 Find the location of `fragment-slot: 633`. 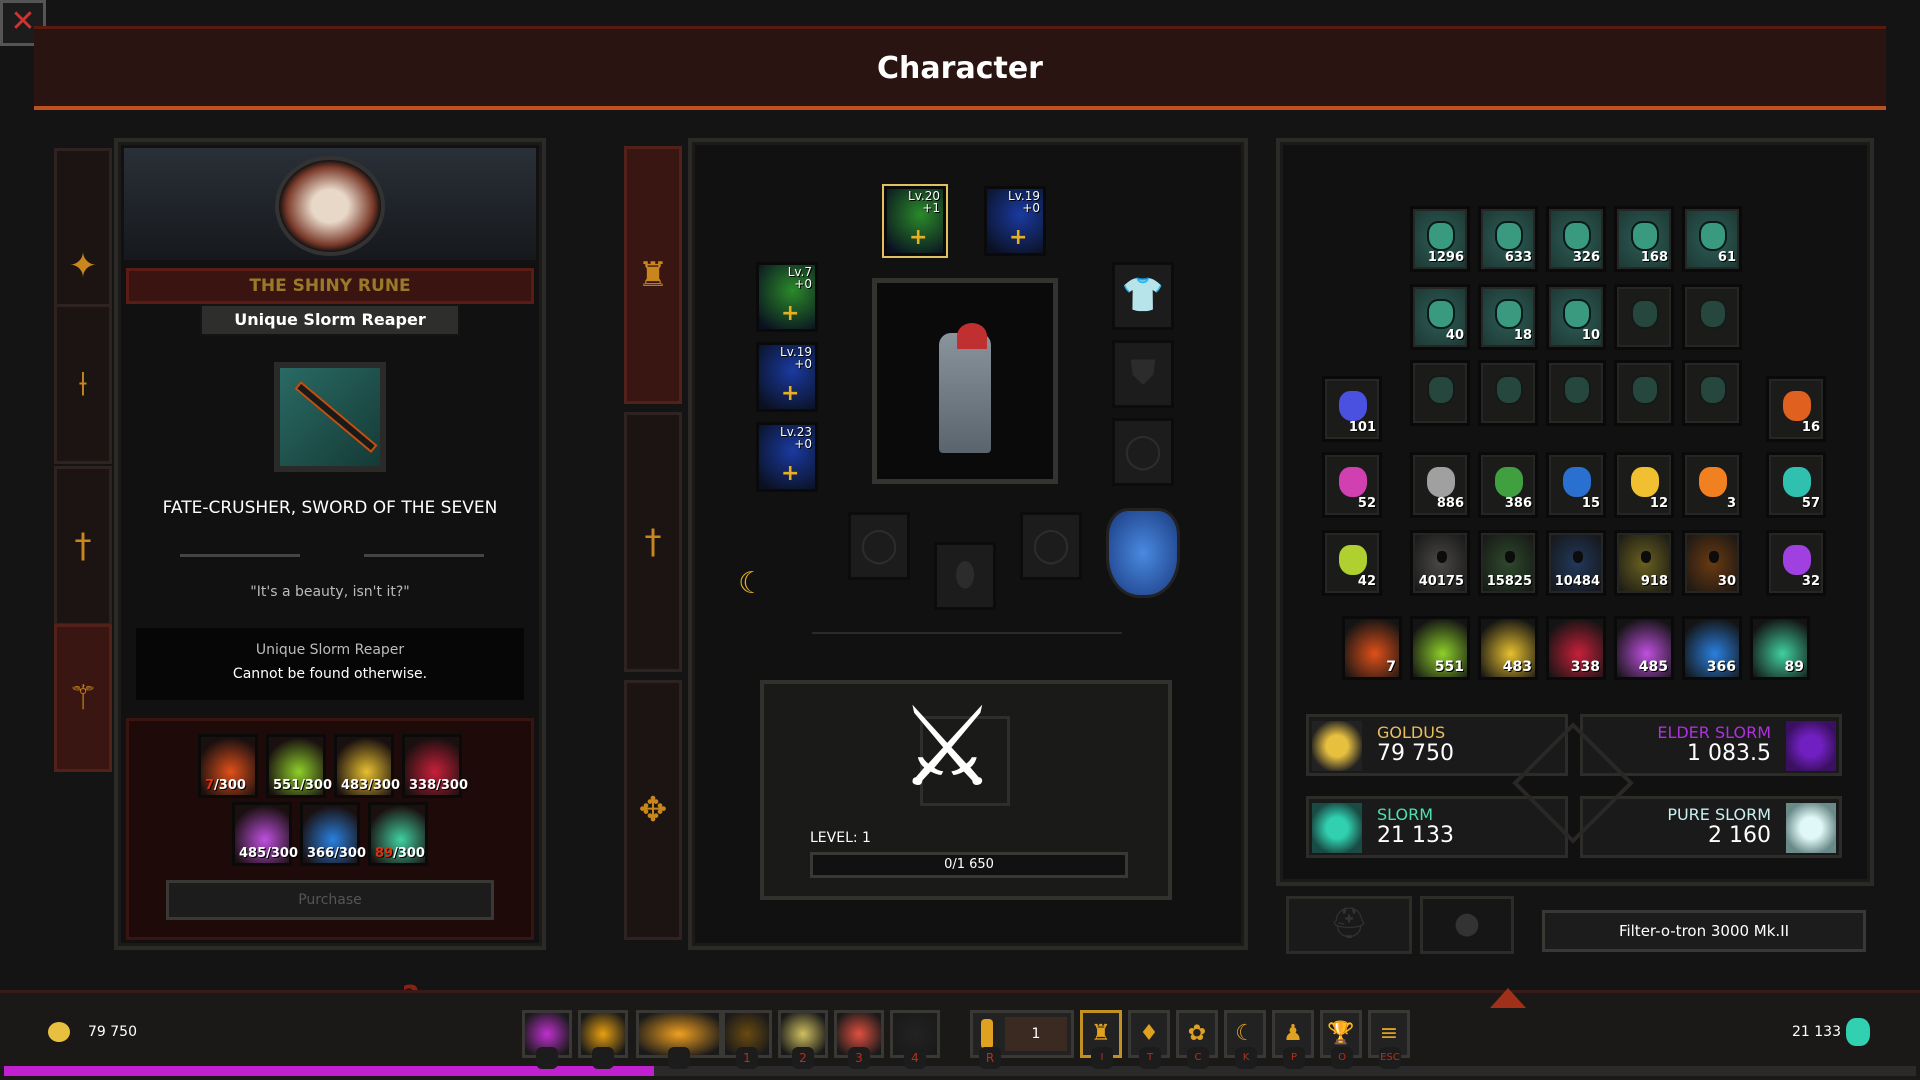

fragment-slot: 633 is located at coordinates (1508, 239).